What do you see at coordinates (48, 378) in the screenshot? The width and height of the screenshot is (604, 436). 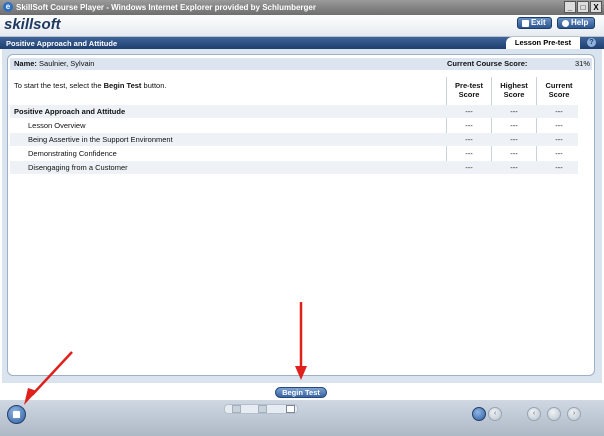 I see `arrow-to-home-icon` at bounding box center [48, 378].